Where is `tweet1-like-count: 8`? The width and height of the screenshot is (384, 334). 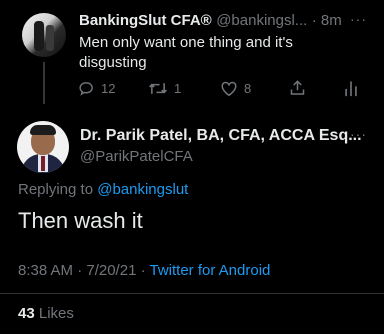
tweet1-like-count: 8 is located at coordinates (248, 88).